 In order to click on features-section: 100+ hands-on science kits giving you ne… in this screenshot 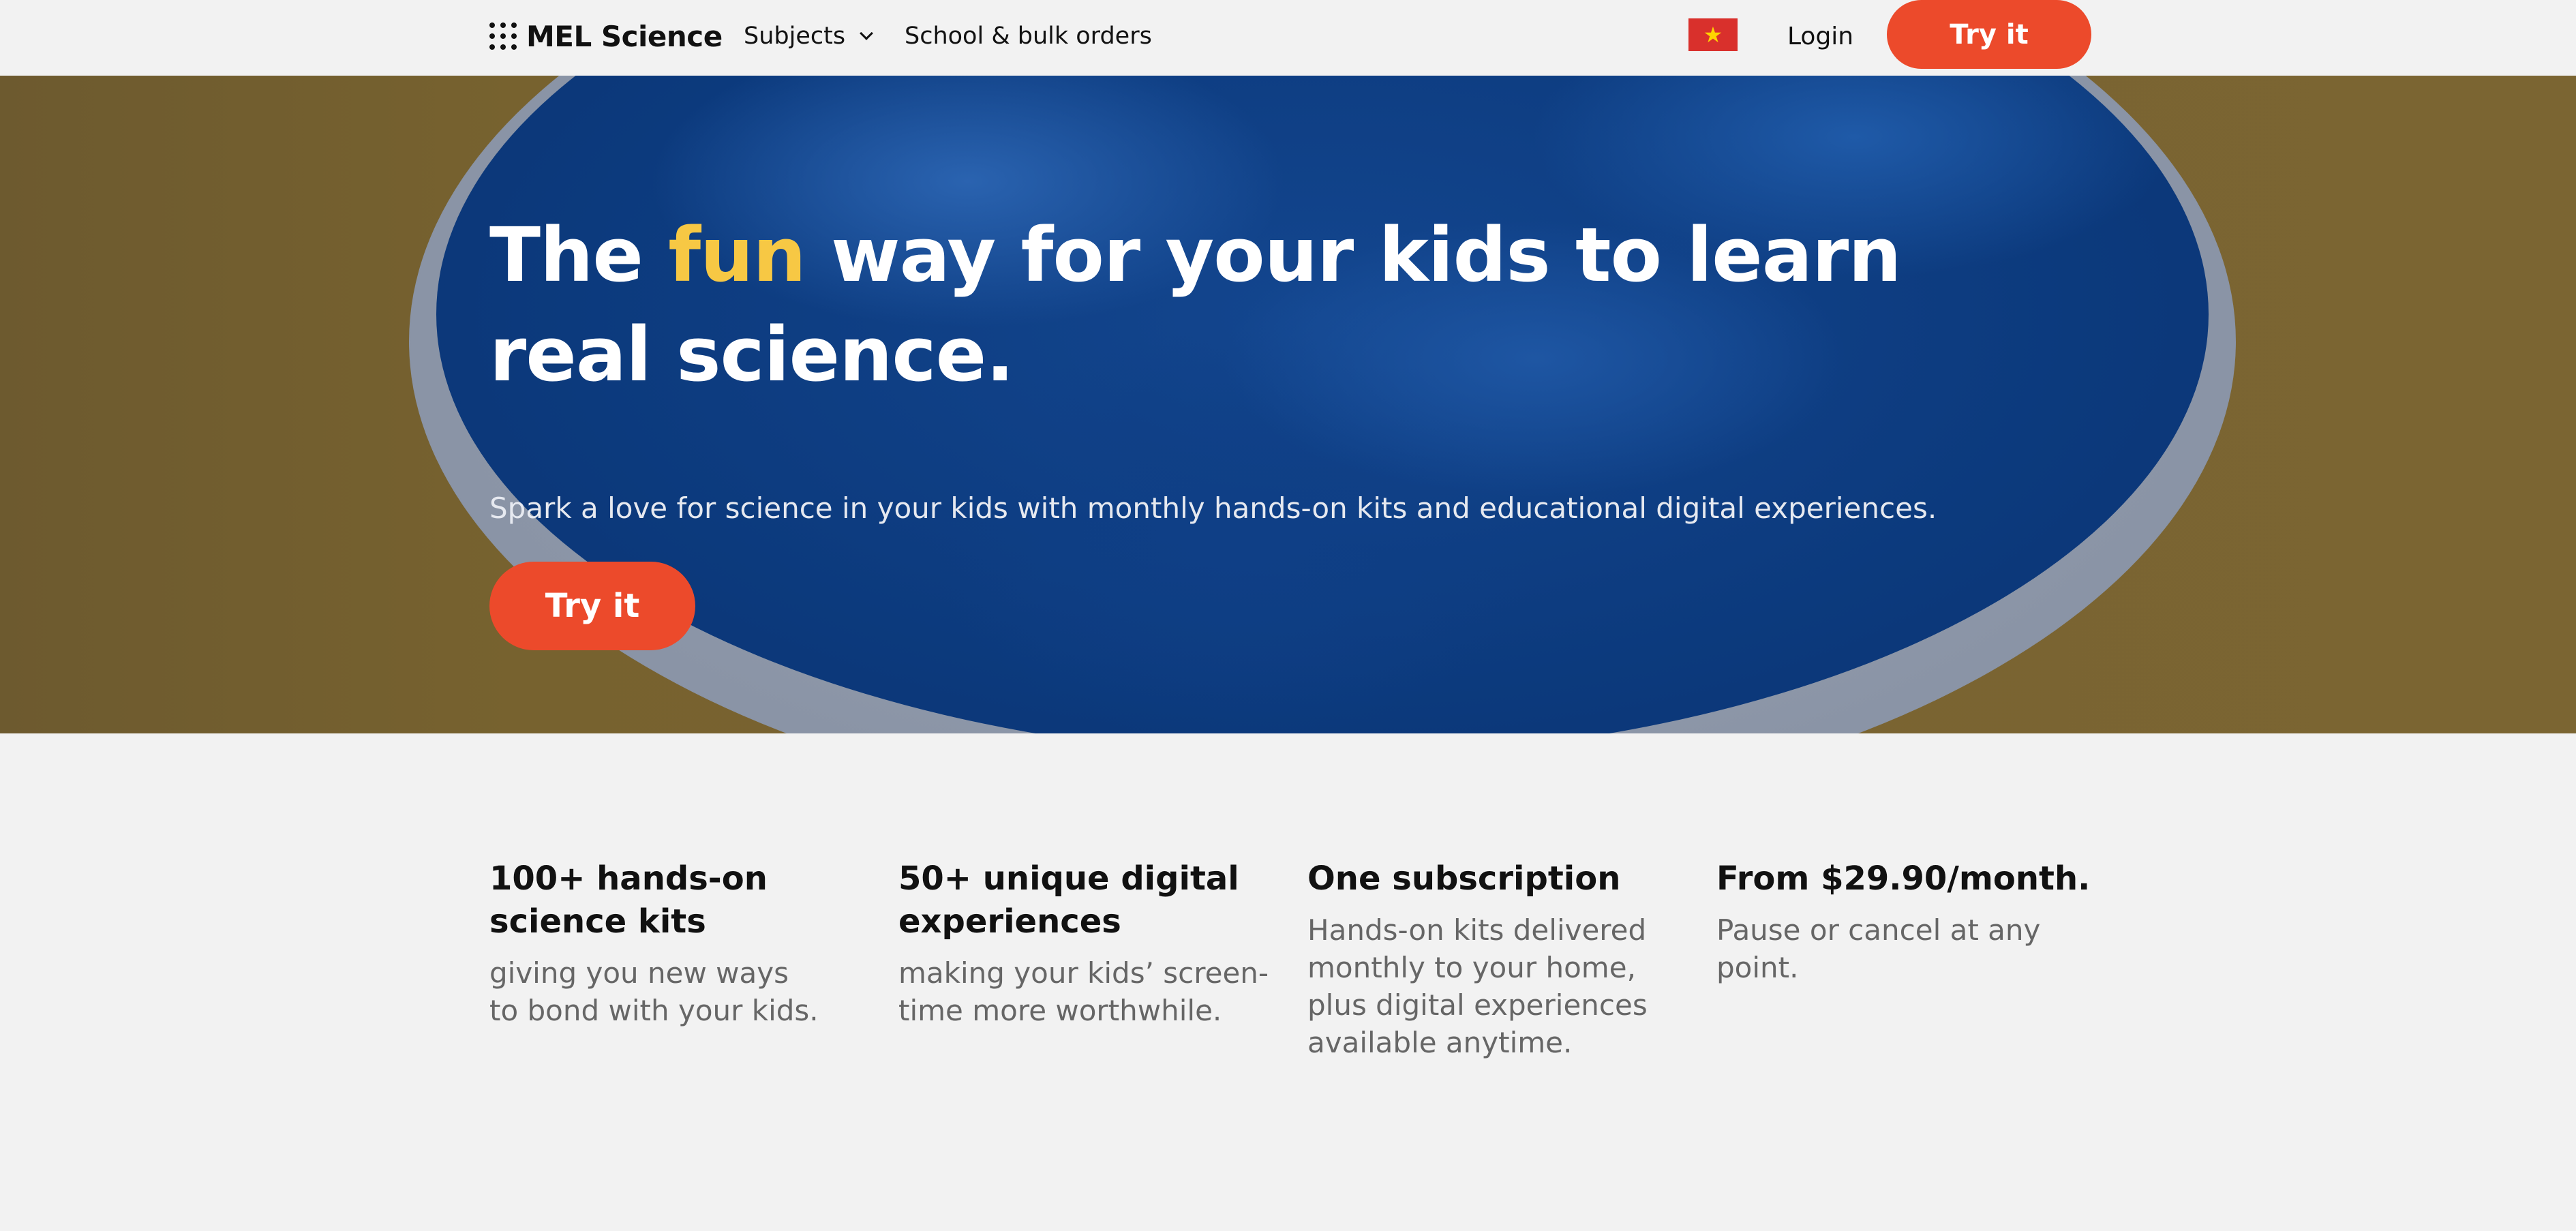, I will do `click(1307, 973)`.